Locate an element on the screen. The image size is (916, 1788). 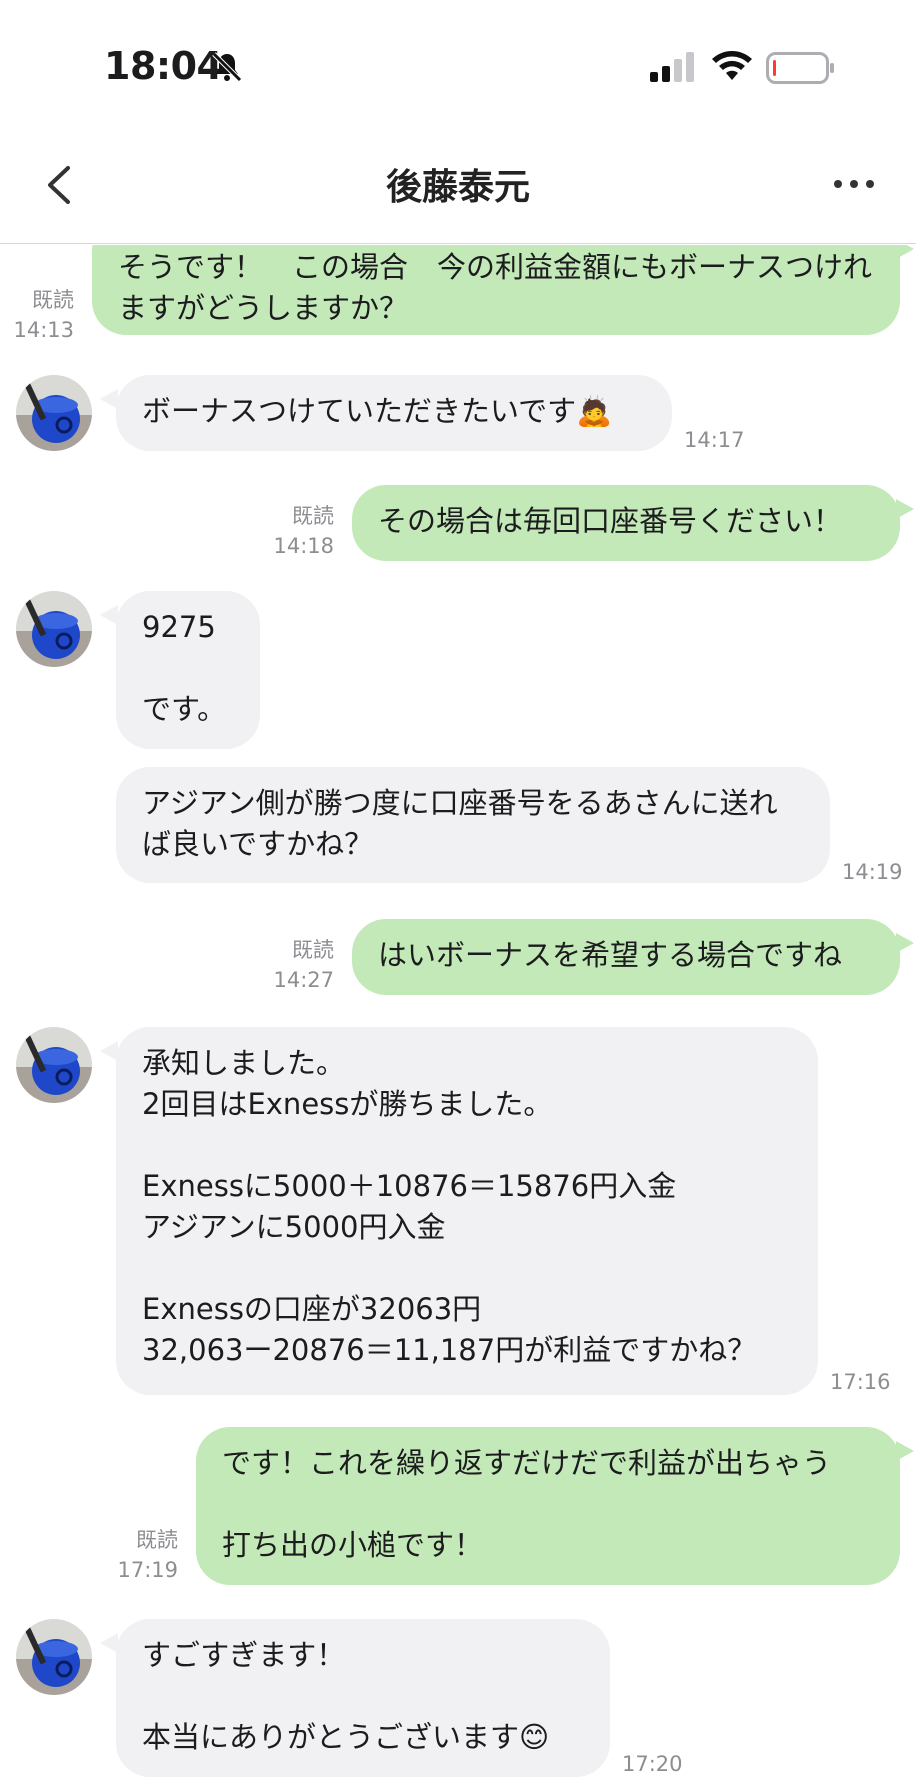
message-outgoing: です！これを繰り返すだけだで利益が出ちゃう 打ち出の小槌です！ 既読 17:19 is located at coordinates (458, 1507).